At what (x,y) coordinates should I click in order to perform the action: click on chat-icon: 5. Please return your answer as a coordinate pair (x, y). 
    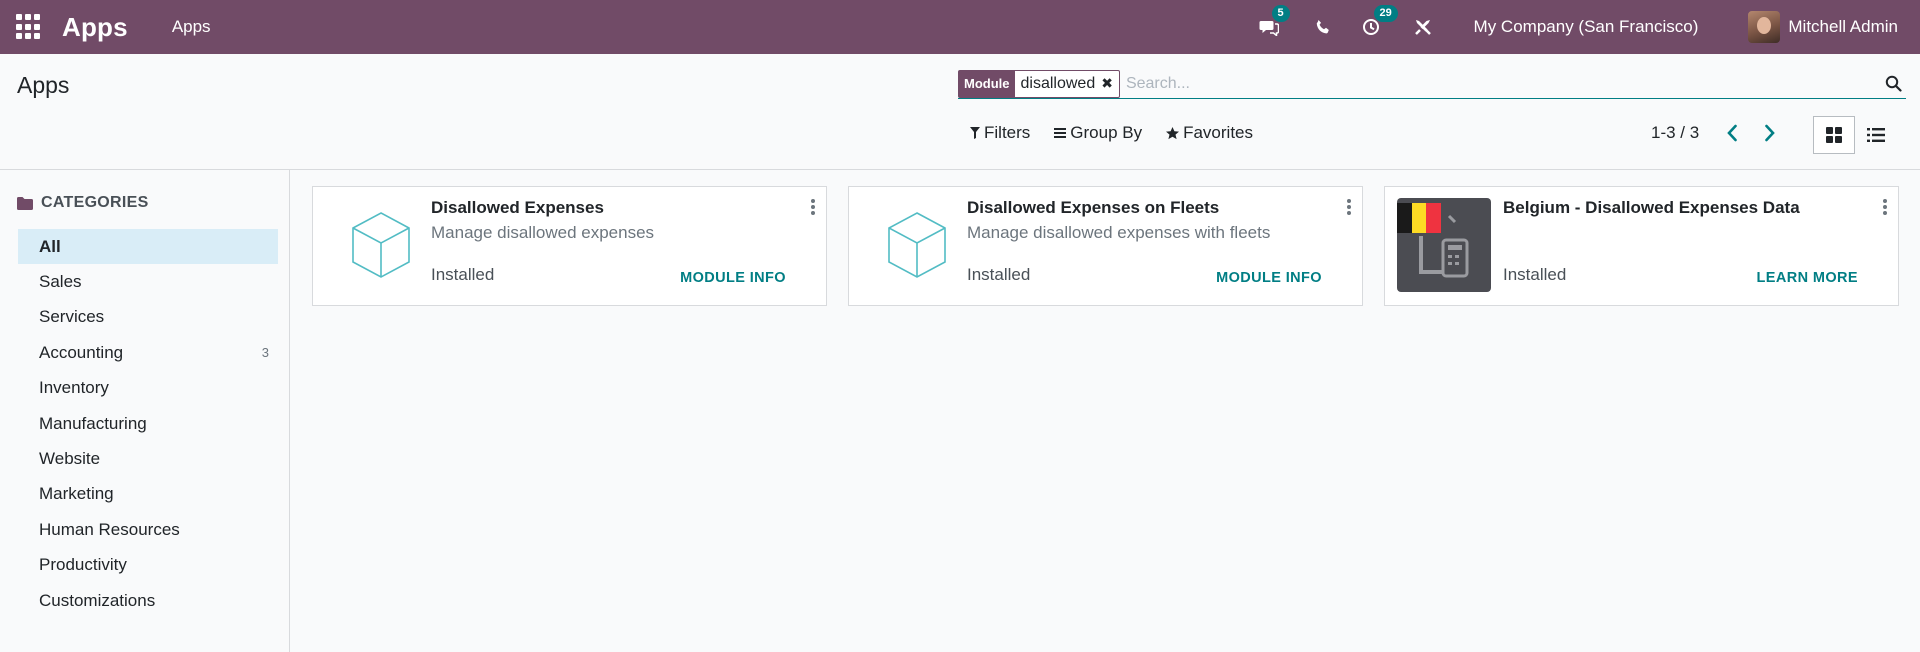
    Looking at the image, I should click on (1274, 21).